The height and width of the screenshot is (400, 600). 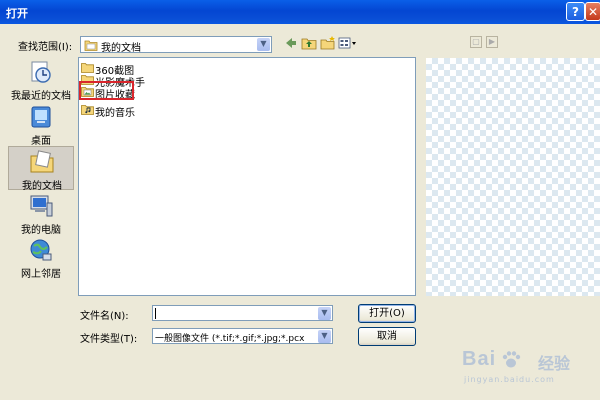 What do you see at coordinates (348, 44) in the screenshot?
I see `views-menu-icon` at bounding box center [348, 44].